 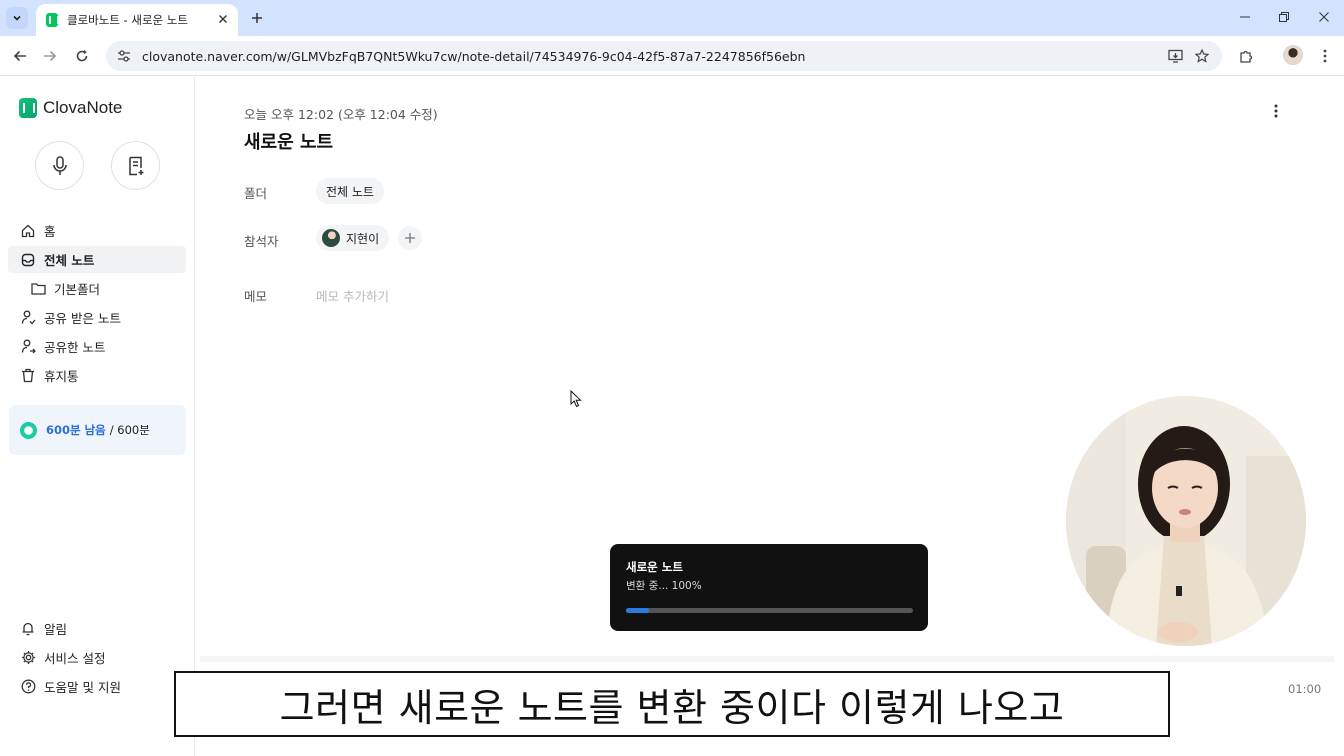 What do you see at coordinates (341, 114) in the screenshot?
I see `note-timestamp: 오늘 오후 12:02 (오후 12:04 수정)` at bounding box center [341, 114].